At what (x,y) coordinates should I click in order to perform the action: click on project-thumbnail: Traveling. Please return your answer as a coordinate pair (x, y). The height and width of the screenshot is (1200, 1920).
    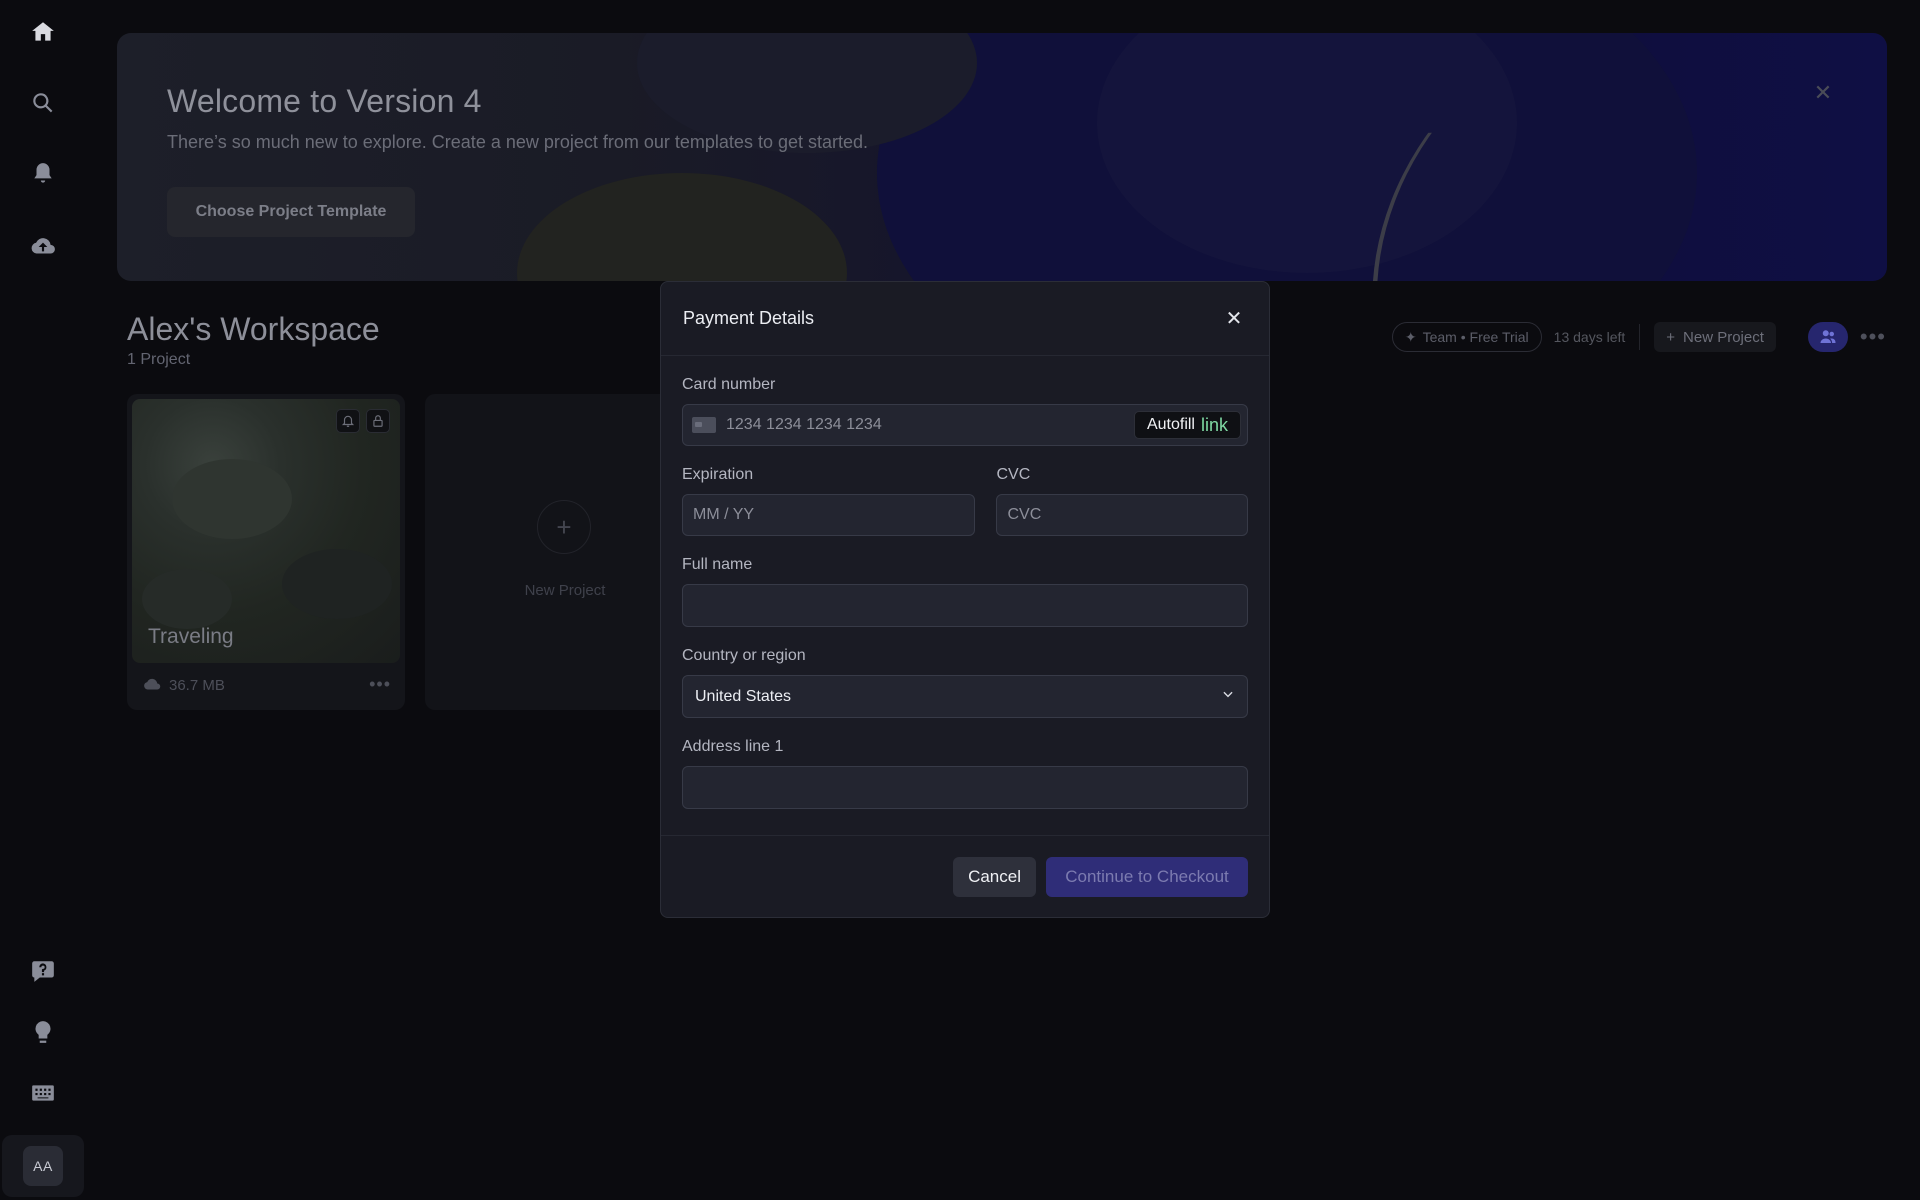
    Looking at the image, I should click on (266, 531).